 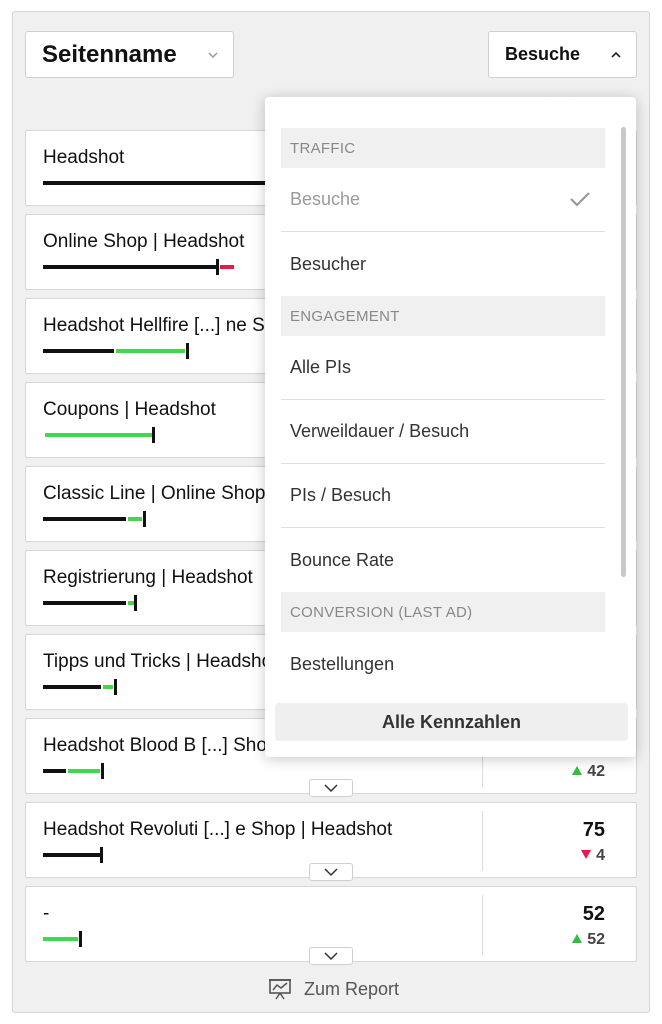 What do you see at coordinates (451, 722) in the screenshot?
I see `all-metrics-button: Alle Kennzahlen` at bounding box center [451, 722].